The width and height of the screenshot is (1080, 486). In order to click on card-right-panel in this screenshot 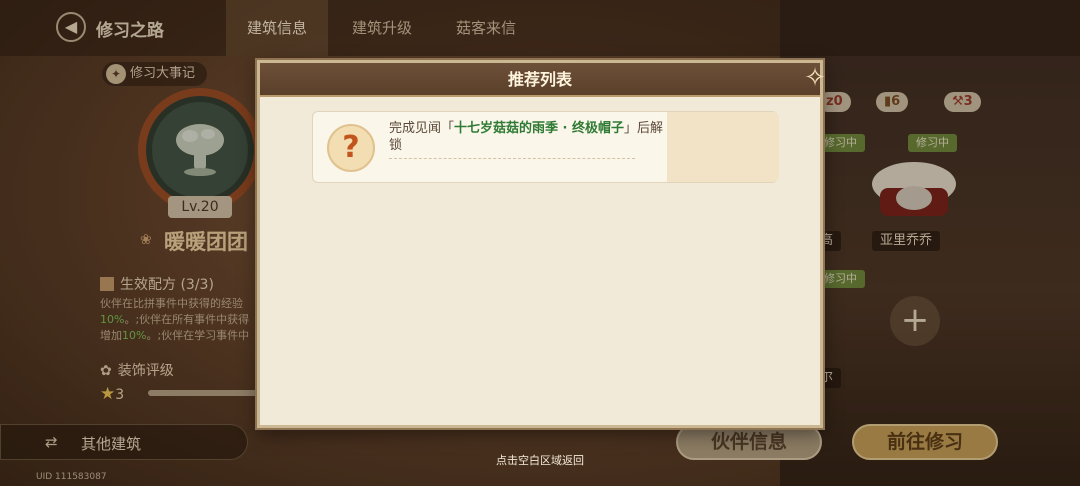, I will do `click(723, 147)`.